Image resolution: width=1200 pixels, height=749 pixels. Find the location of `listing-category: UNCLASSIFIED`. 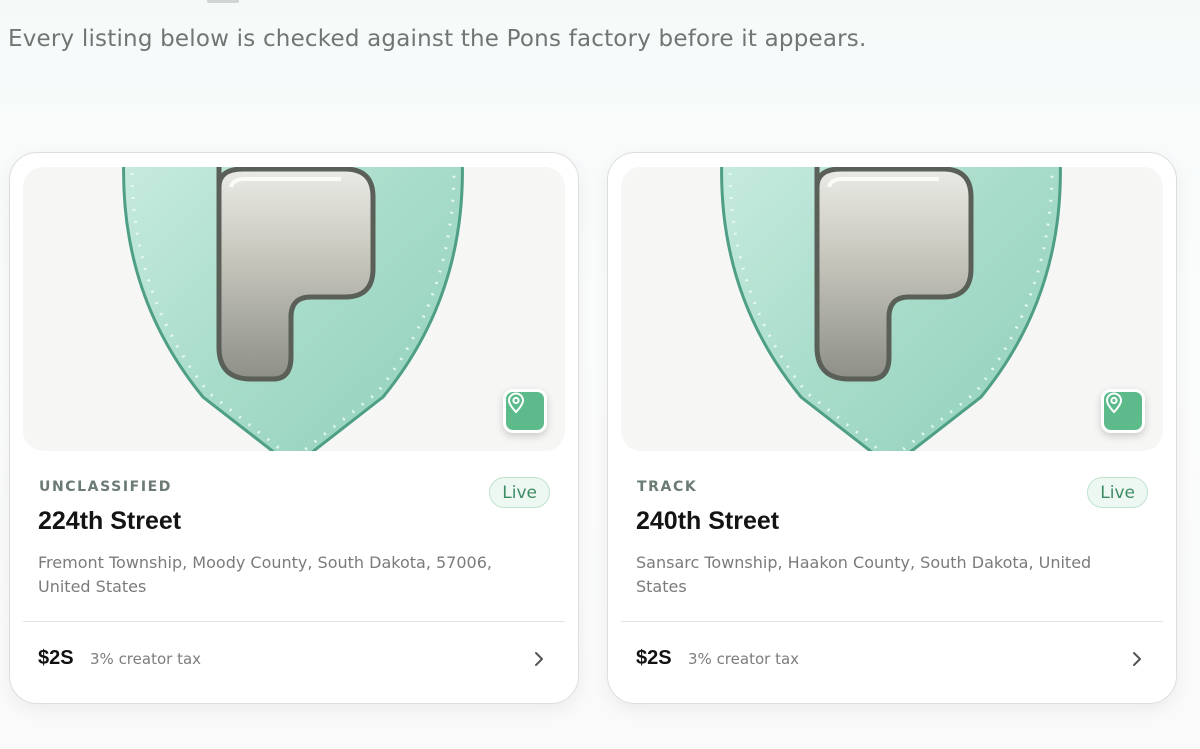

listing-category: UNCLASSIFIED is located at coordinates (106, 487).